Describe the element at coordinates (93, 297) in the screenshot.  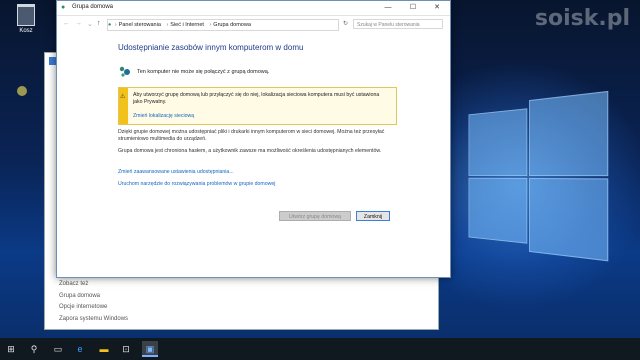
I see `see-also-homegroup-link: Grupa domowa` at that location.